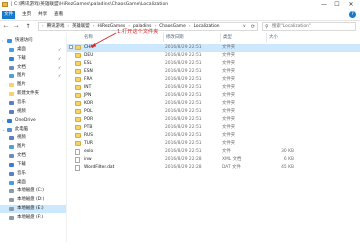 This screenshot has height=242, width=360. I want to click on file-name: POR, so click(89, 119).